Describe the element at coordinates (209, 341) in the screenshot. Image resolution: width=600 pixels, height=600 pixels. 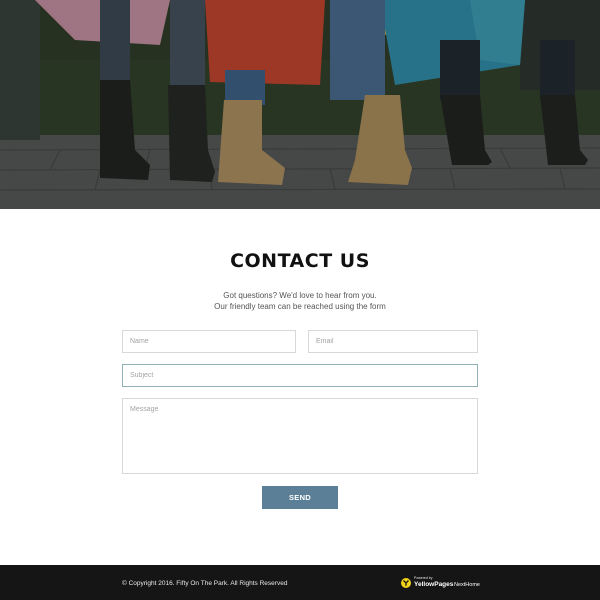
I see `name-field` at that location.